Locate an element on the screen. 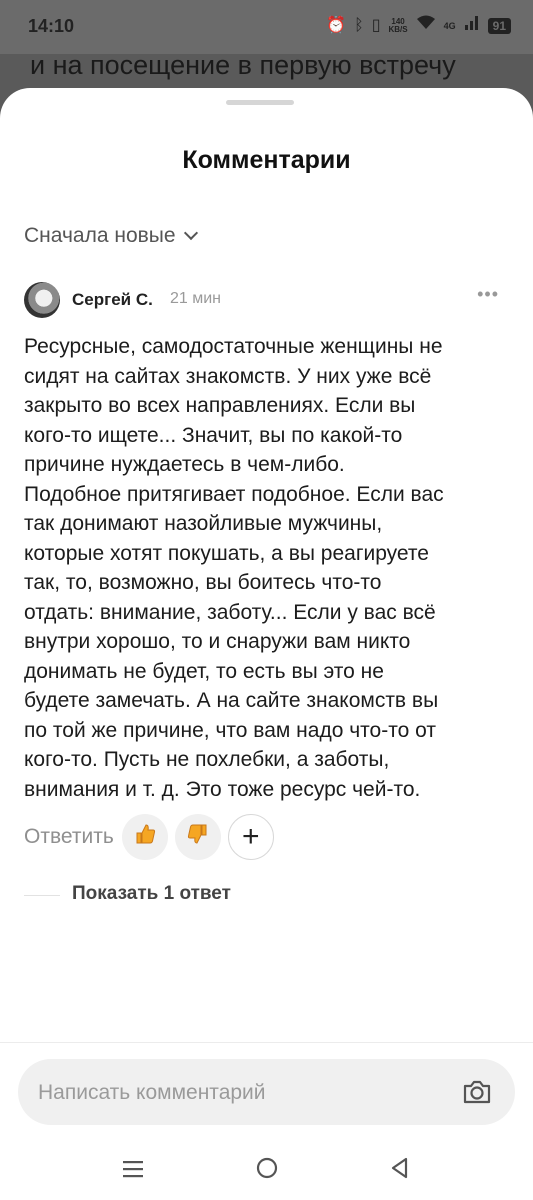 Image resolution: width=533 pixels, height=1200 pixels. comment-header: Сергей С. 21 мин ••• is located at coordinates (266, 300).